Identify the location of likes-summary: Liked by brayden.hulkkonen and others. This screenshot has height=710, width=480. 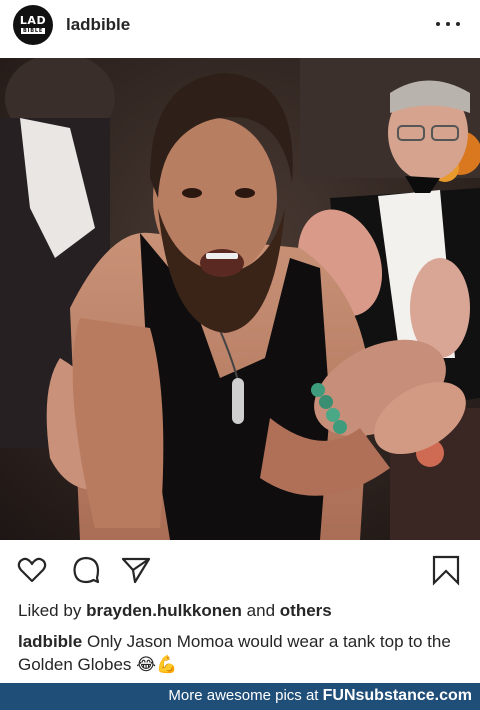
(175, 611).